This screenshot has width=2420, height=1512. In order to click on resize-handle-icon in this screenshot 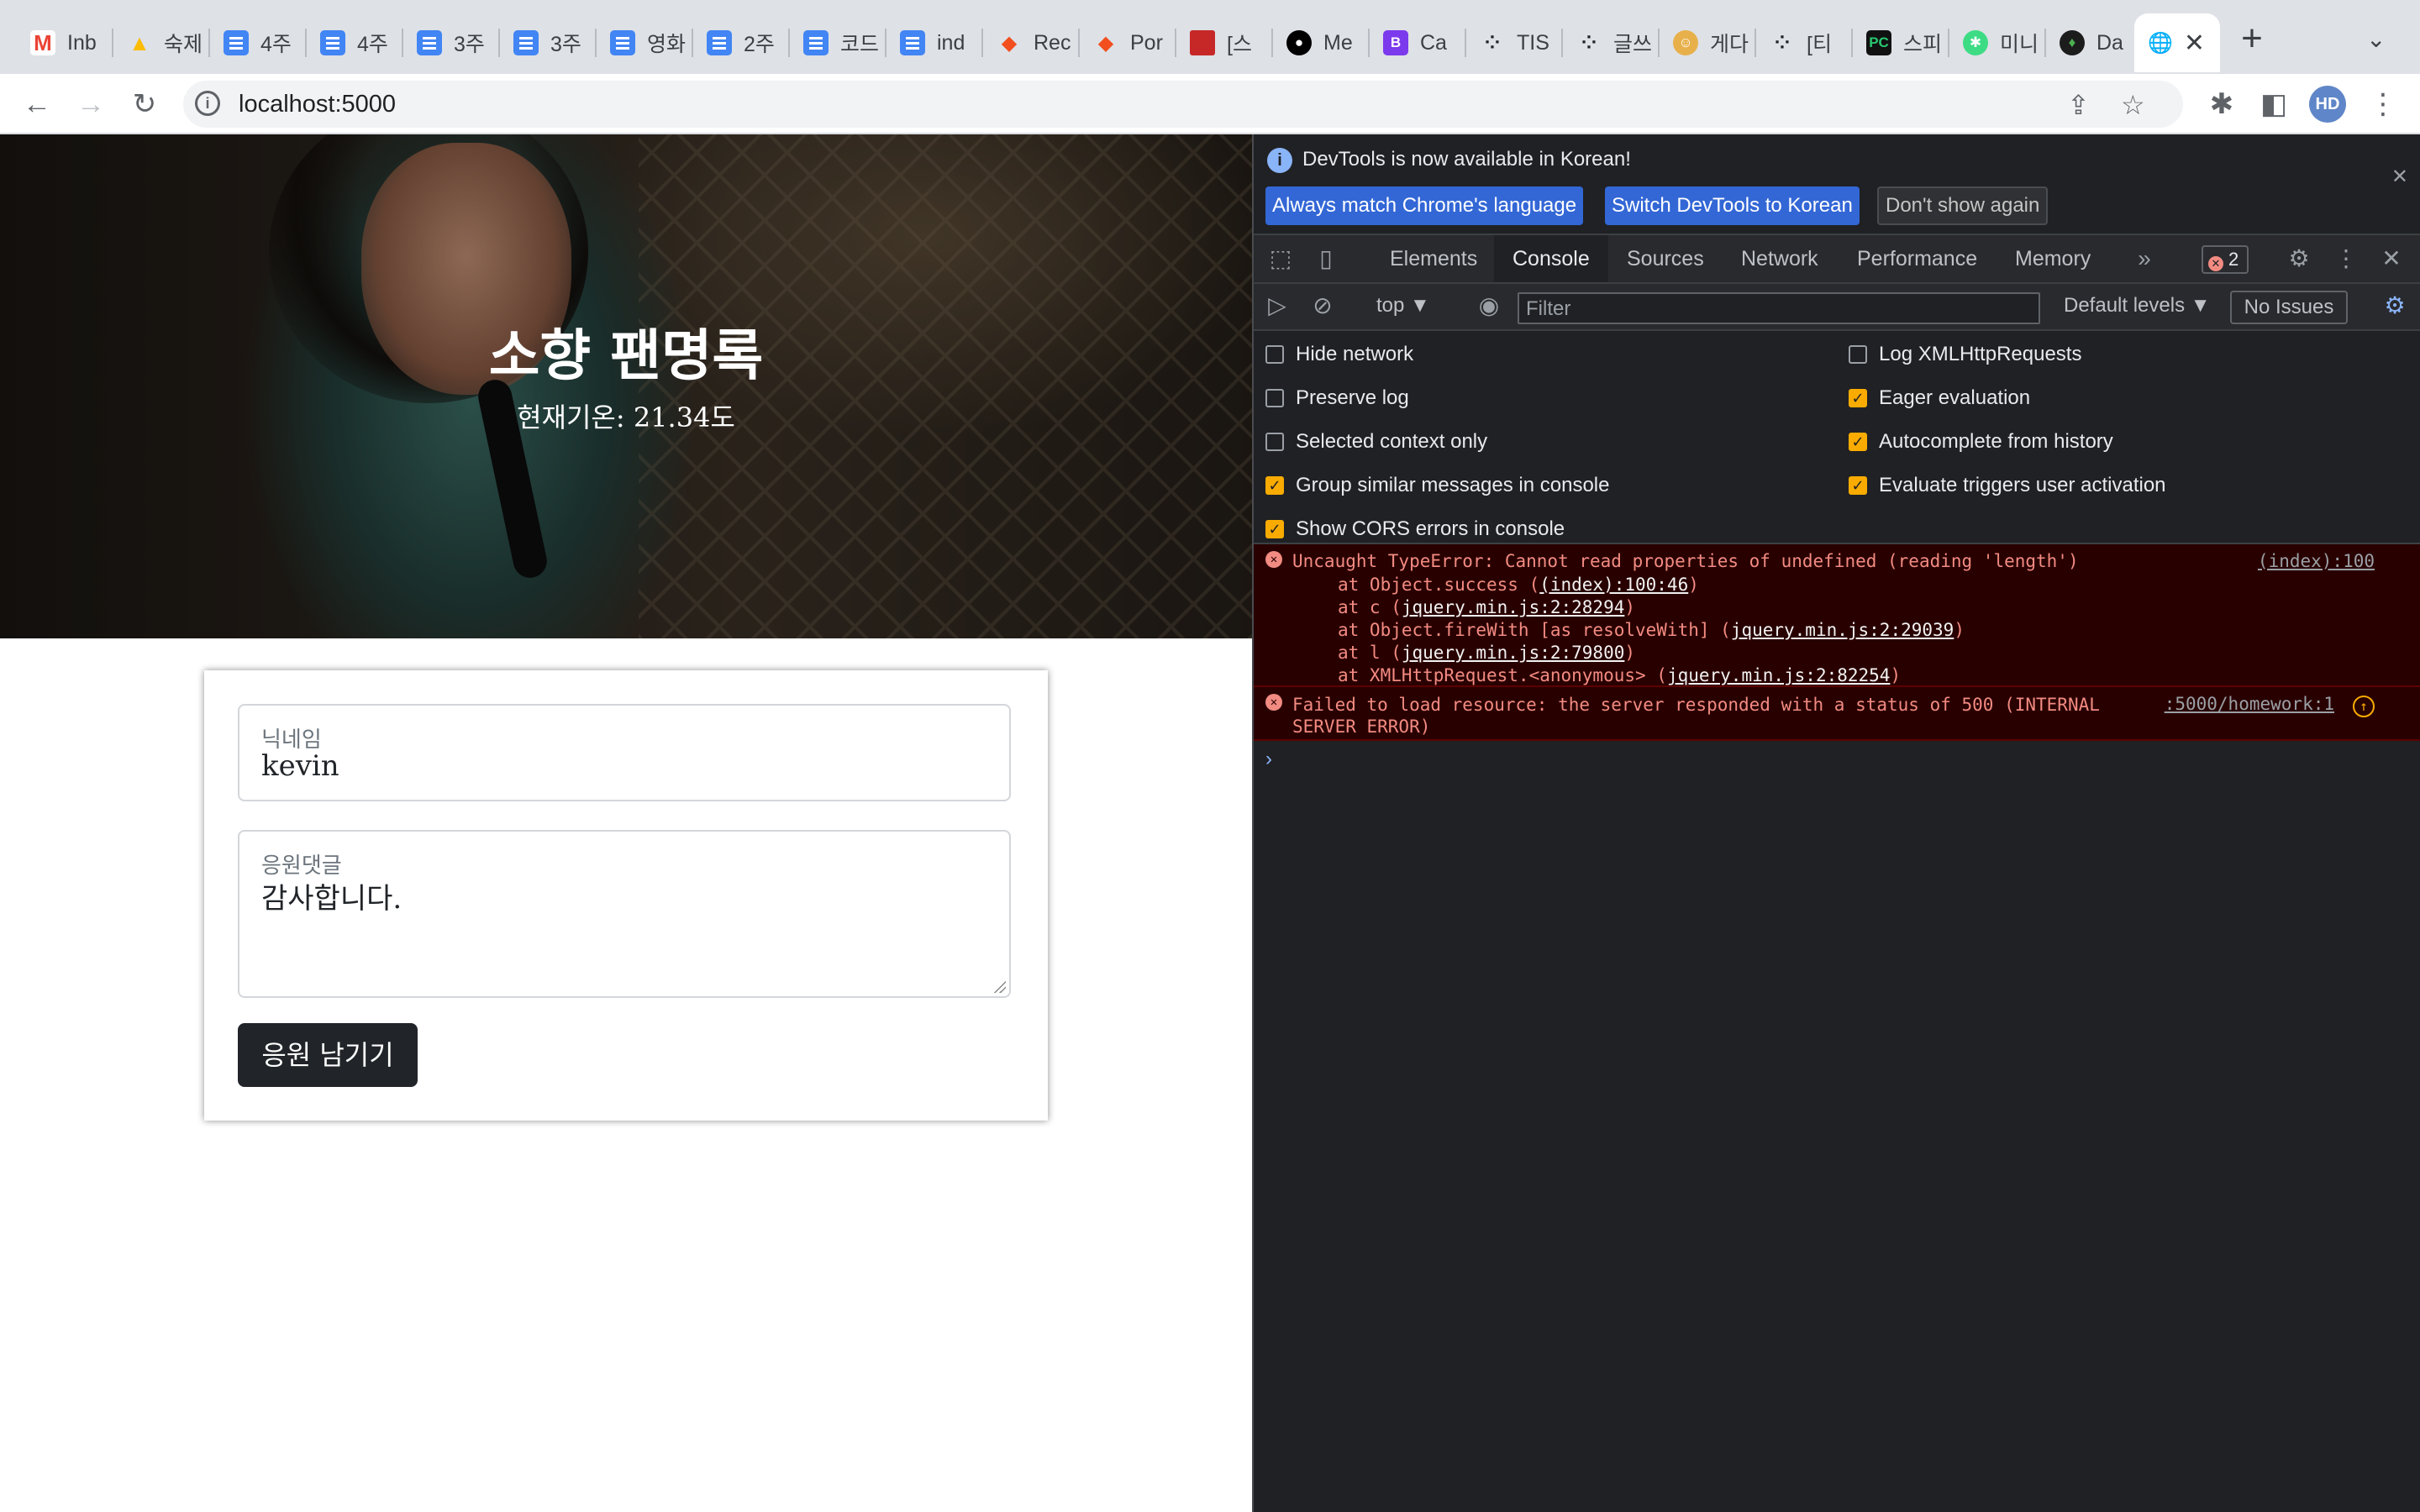, I will do `click(999, 986)`.